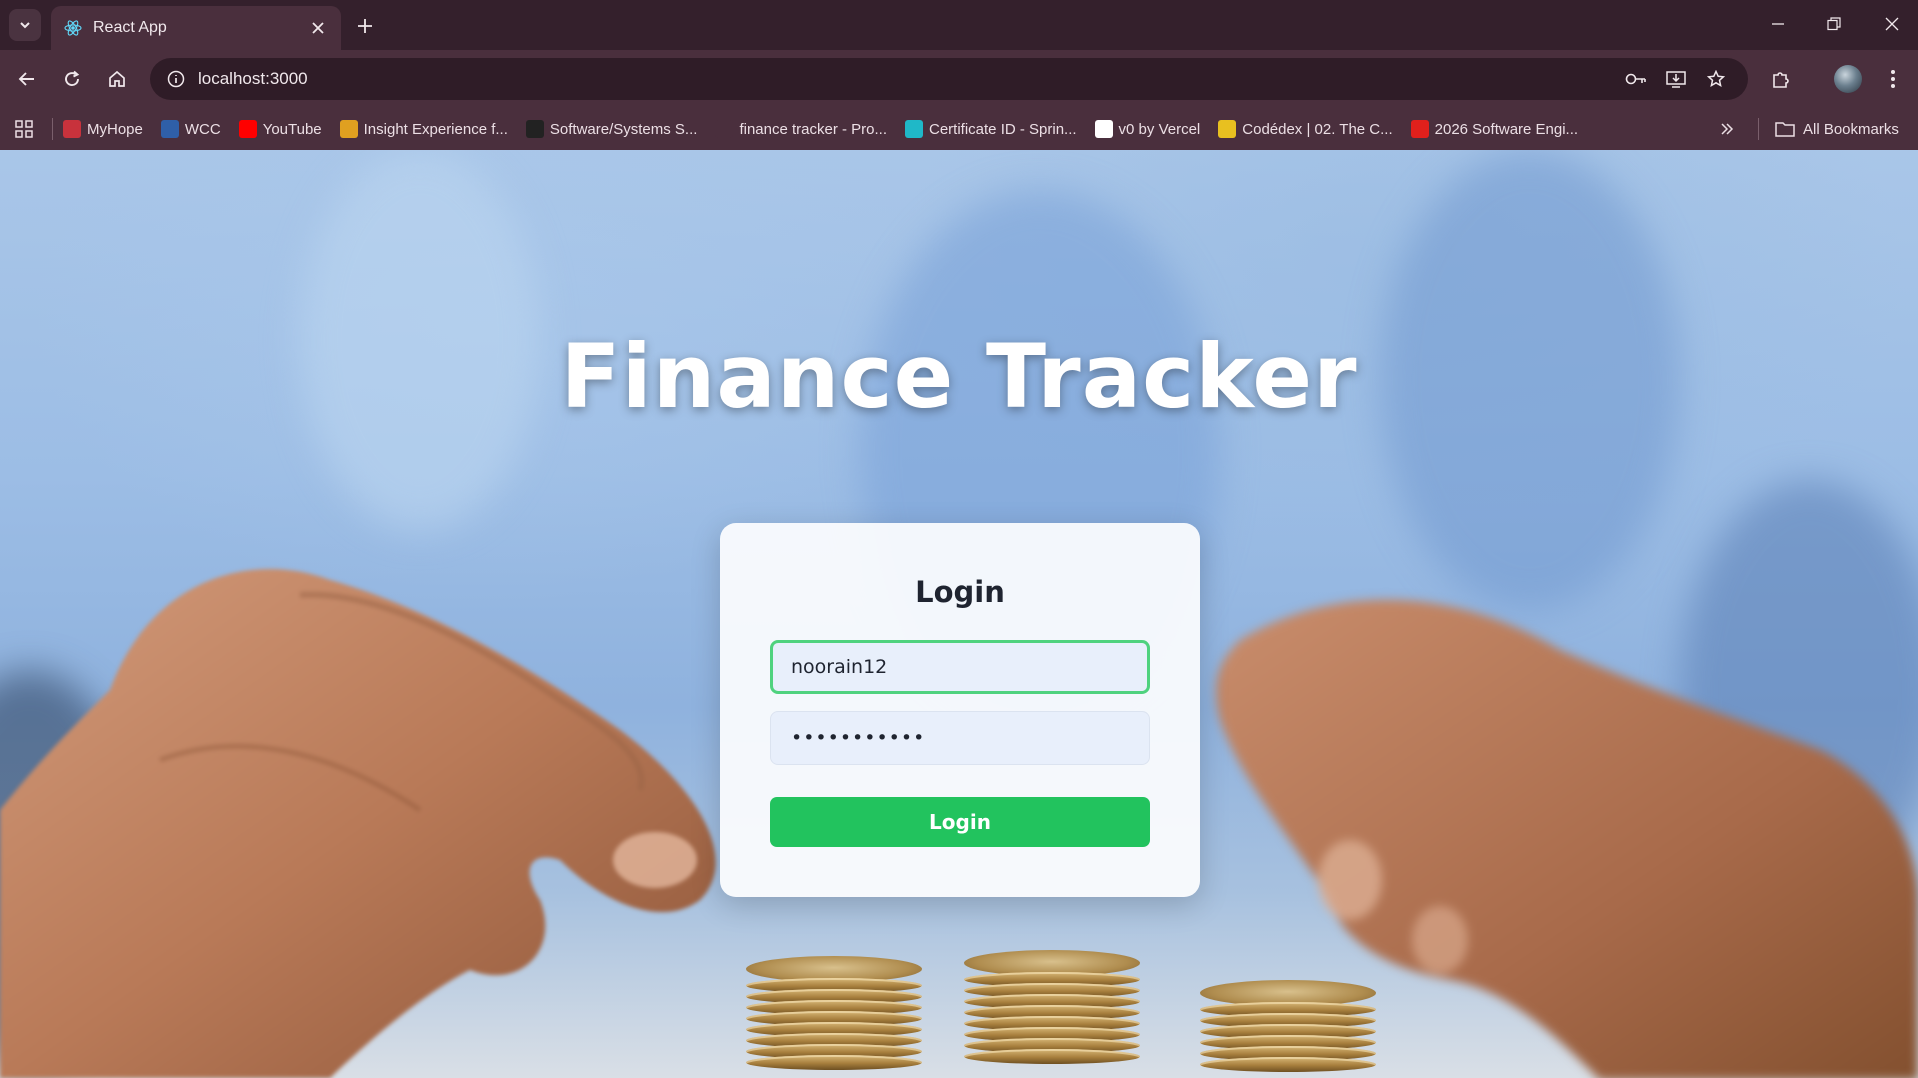 This screenshot has width=1918, height=1078. Describe the element at coordinates (1227, 129) in the screenshot. I see `codedex-icon` at that location.